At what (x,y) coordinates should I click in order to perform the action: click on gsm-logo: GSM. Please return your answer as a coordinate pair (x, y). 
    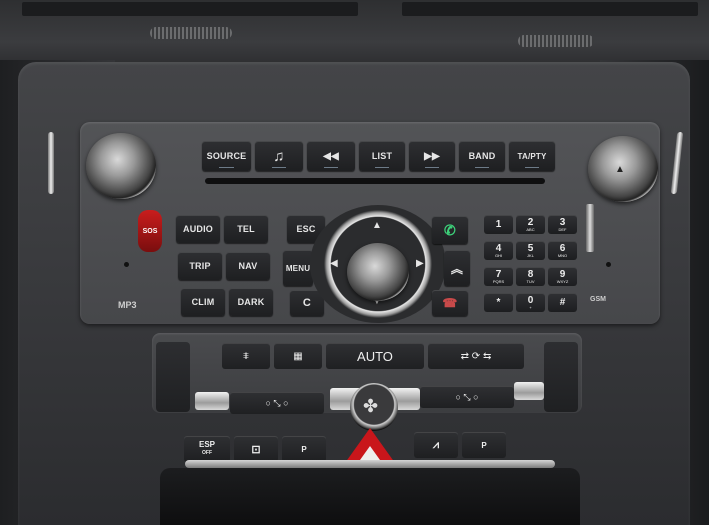
    Looking at the image, I should click on (598, 299).